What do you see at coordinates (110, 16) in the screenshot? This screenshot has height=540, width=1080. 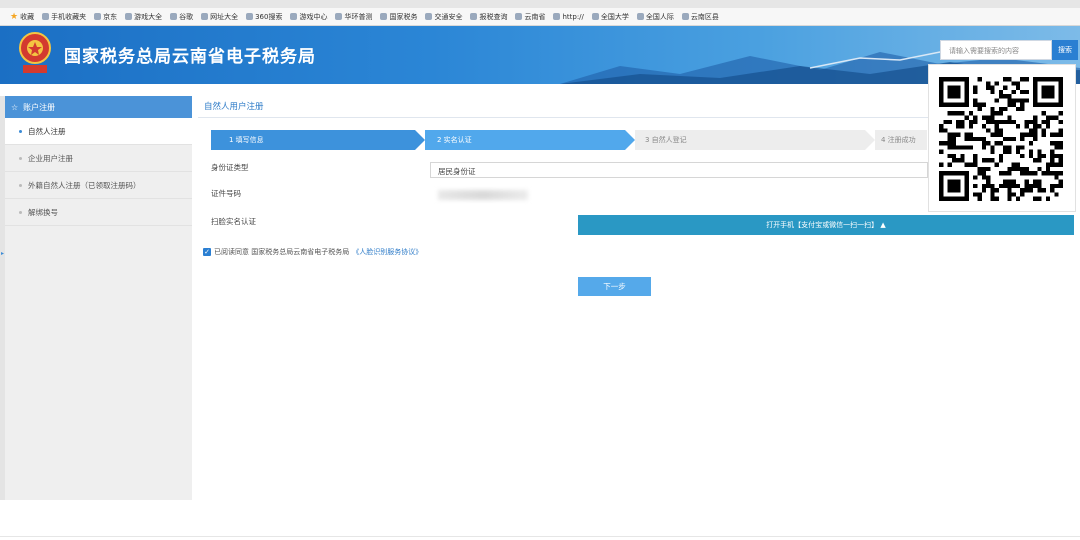 I see `bookmark-label: 京东` at bounding box center [110, 16].